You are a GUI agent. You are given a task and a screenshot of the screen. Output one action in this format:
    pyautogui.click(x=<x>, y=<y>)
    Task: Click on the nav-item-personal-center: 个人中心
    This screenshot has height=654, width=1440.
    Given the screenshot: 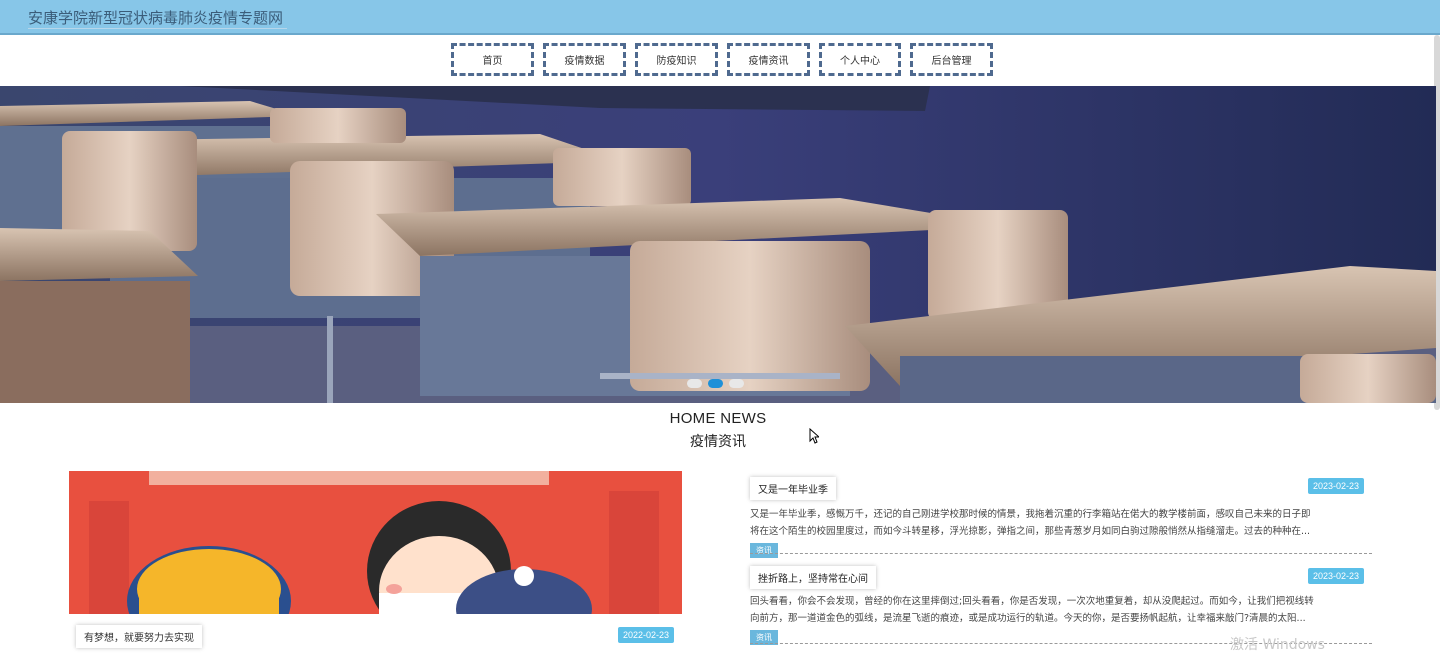 What is the action you would take?
    pyautogui.click(x=860, y=59)
    